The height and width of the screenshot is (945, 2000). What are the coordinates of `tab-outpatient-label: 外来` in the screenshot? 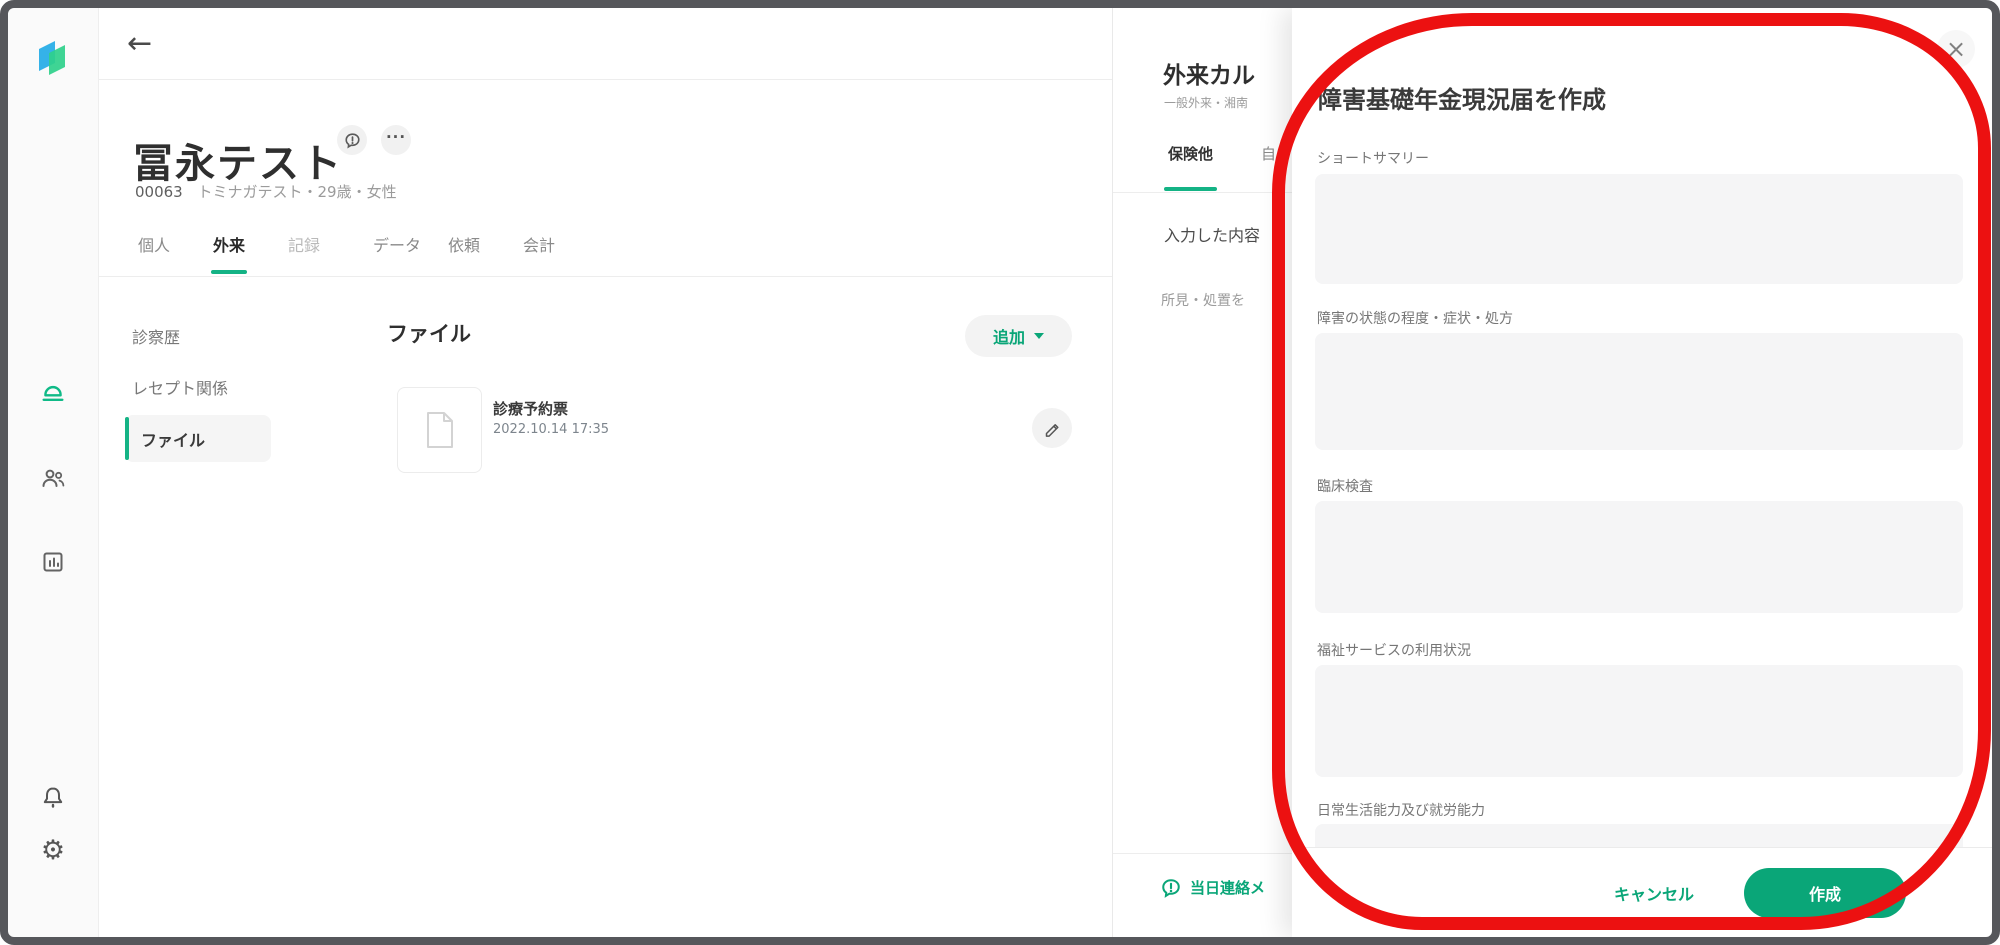 It's located at (229, 245).